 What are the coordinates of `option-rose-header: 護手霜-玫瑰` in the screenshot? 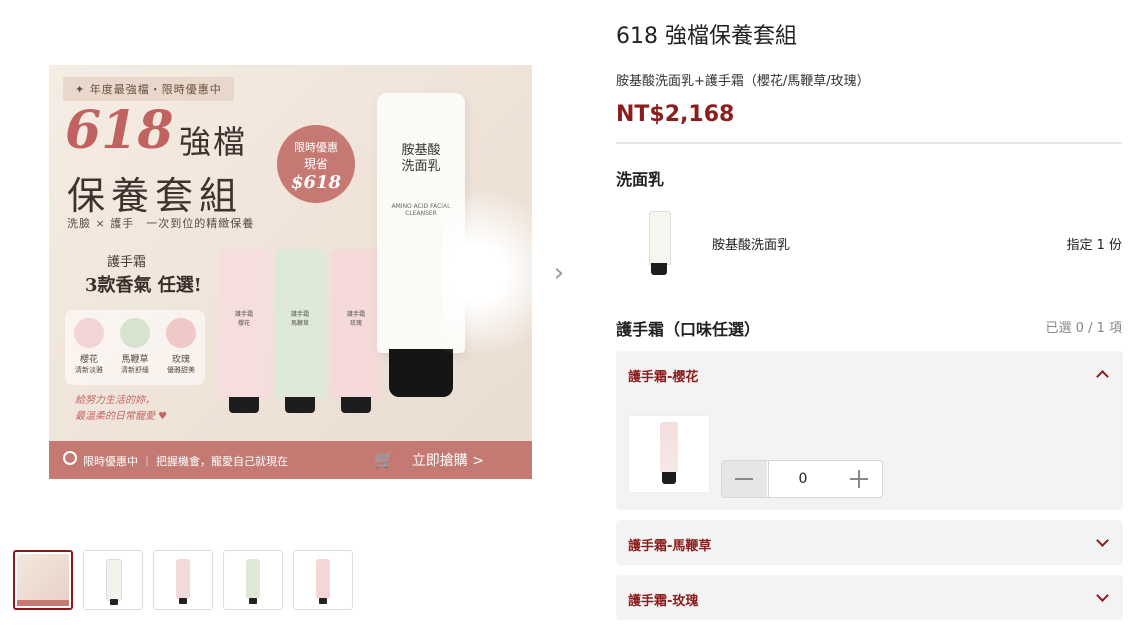 It's located at (663, 599).